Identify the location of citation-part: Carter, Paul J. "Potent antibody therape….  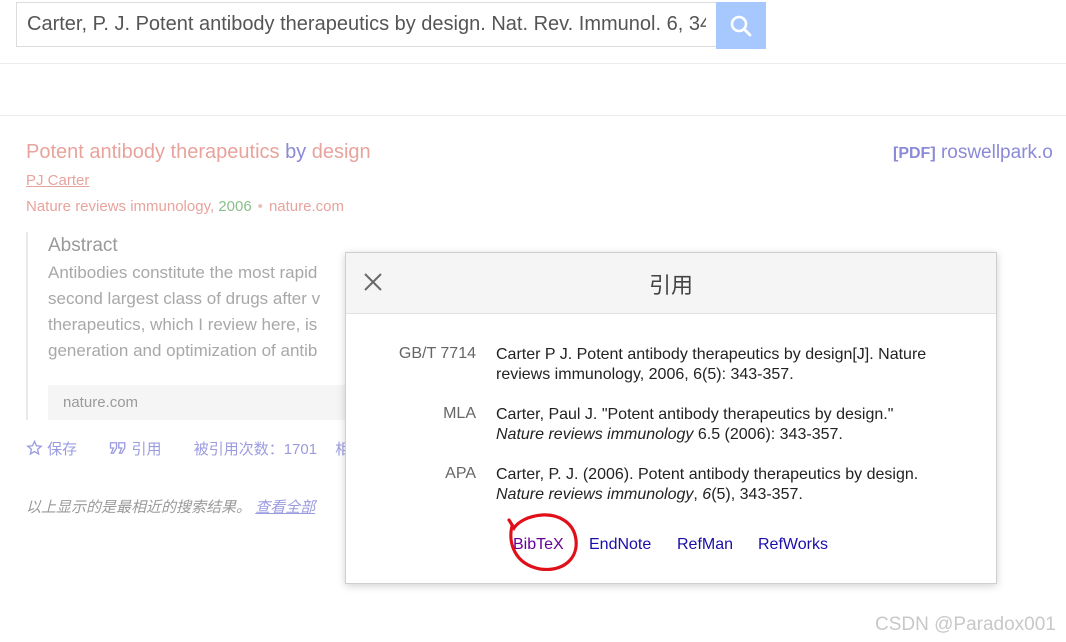
(695, 414).